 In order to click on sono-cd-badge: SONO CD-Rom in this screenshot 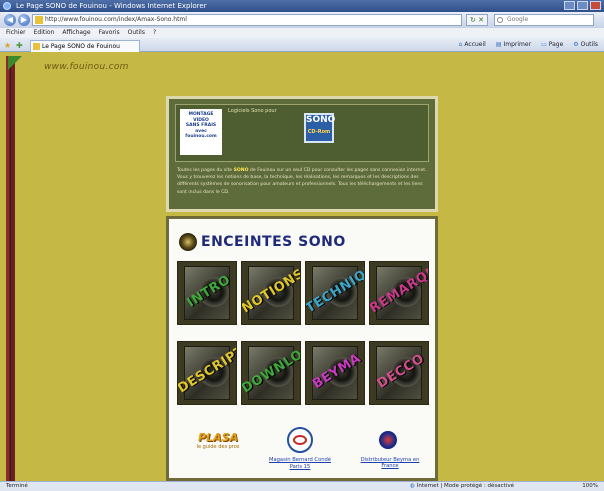, I will do `click(319, 128)`.